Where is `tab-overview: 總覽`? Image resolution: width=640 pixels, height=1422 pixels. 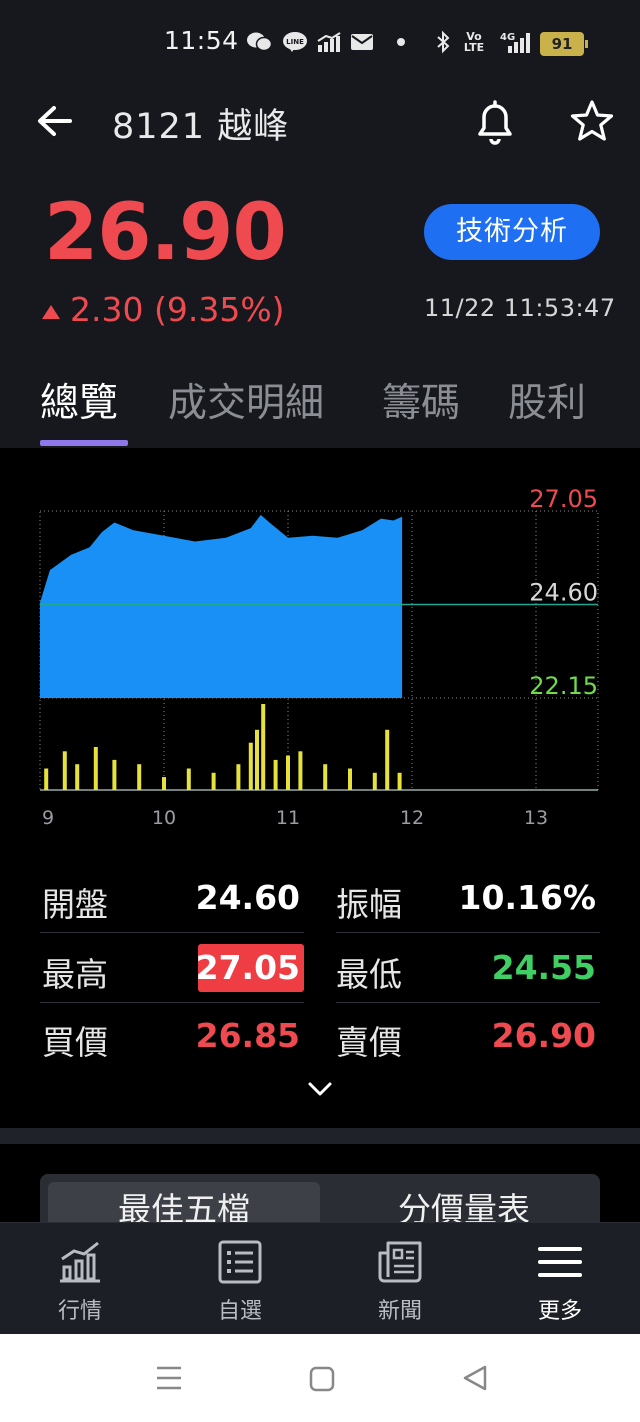
tab-overview: 總覽 is located at coordinates (79, 400).